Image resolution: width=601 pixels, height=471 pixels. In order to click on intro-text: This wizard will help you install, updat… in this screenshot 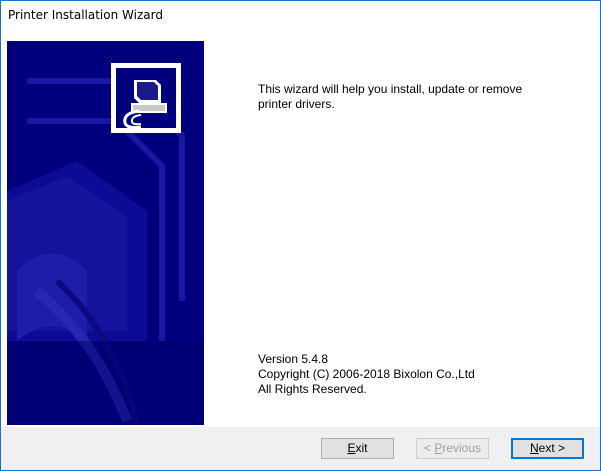, I will do `click(418, 97)`.